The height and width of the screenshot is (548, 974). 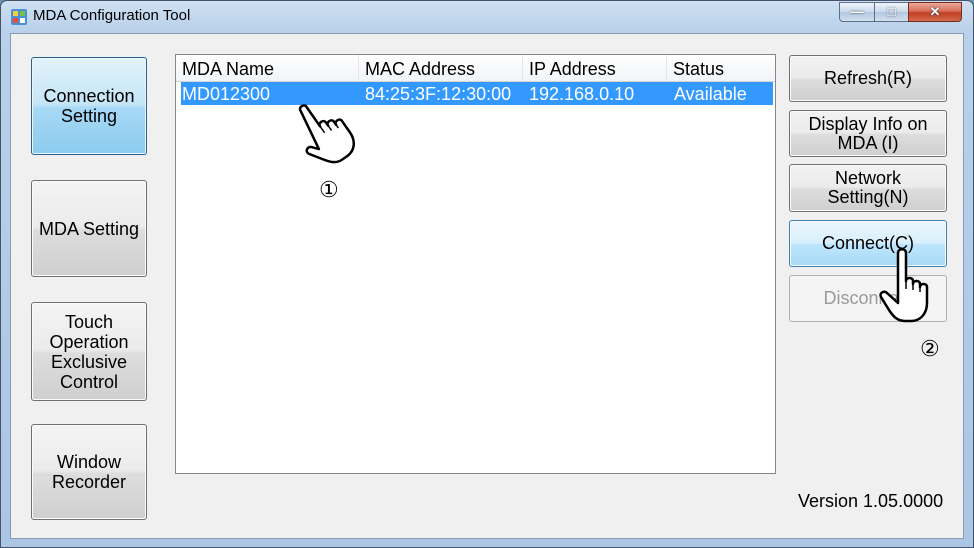 What do you see at coordinates (721, 68) in the screenshot?
I see `column-status: Status` at bounding box center [721, 68].